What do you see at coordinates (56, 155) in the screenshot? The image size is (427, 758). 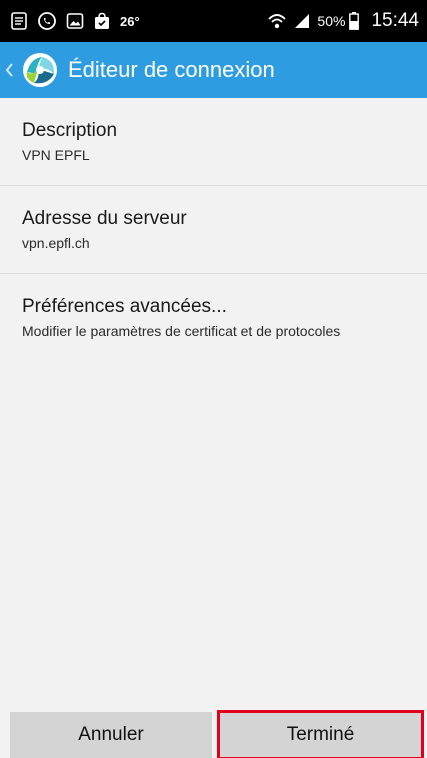 I see `list-item-value: VPN EPFL` at bounding box center [56, 155].